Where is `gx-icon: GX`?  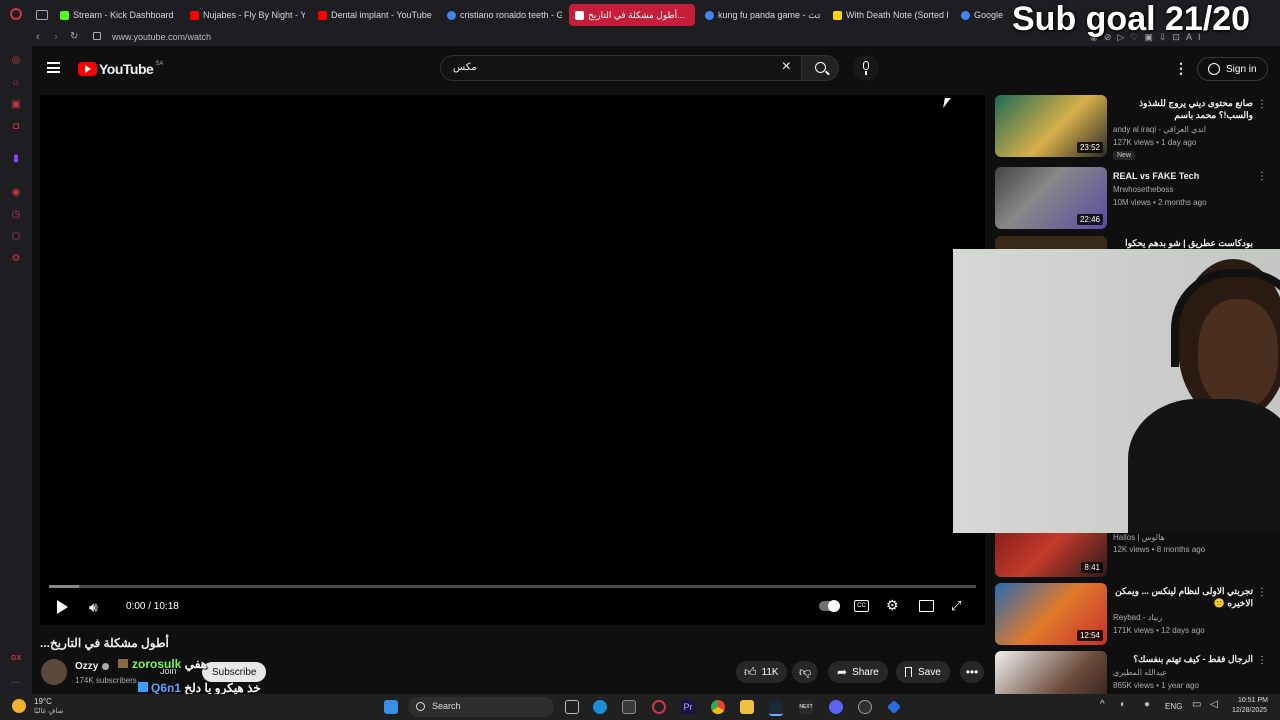 gx-icon: GX is located at coordinates (16, 659).